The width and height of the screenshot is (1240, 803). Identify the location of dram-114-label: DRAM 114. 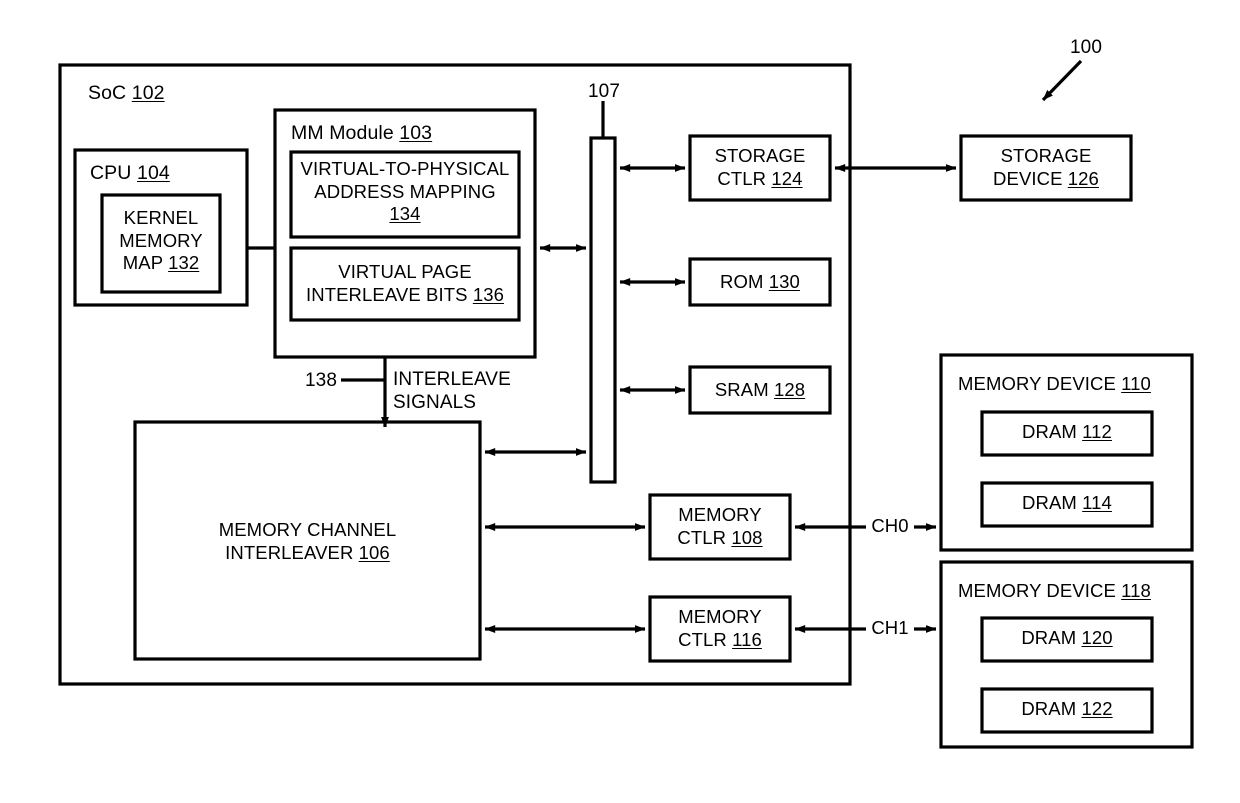
(1067, 502).